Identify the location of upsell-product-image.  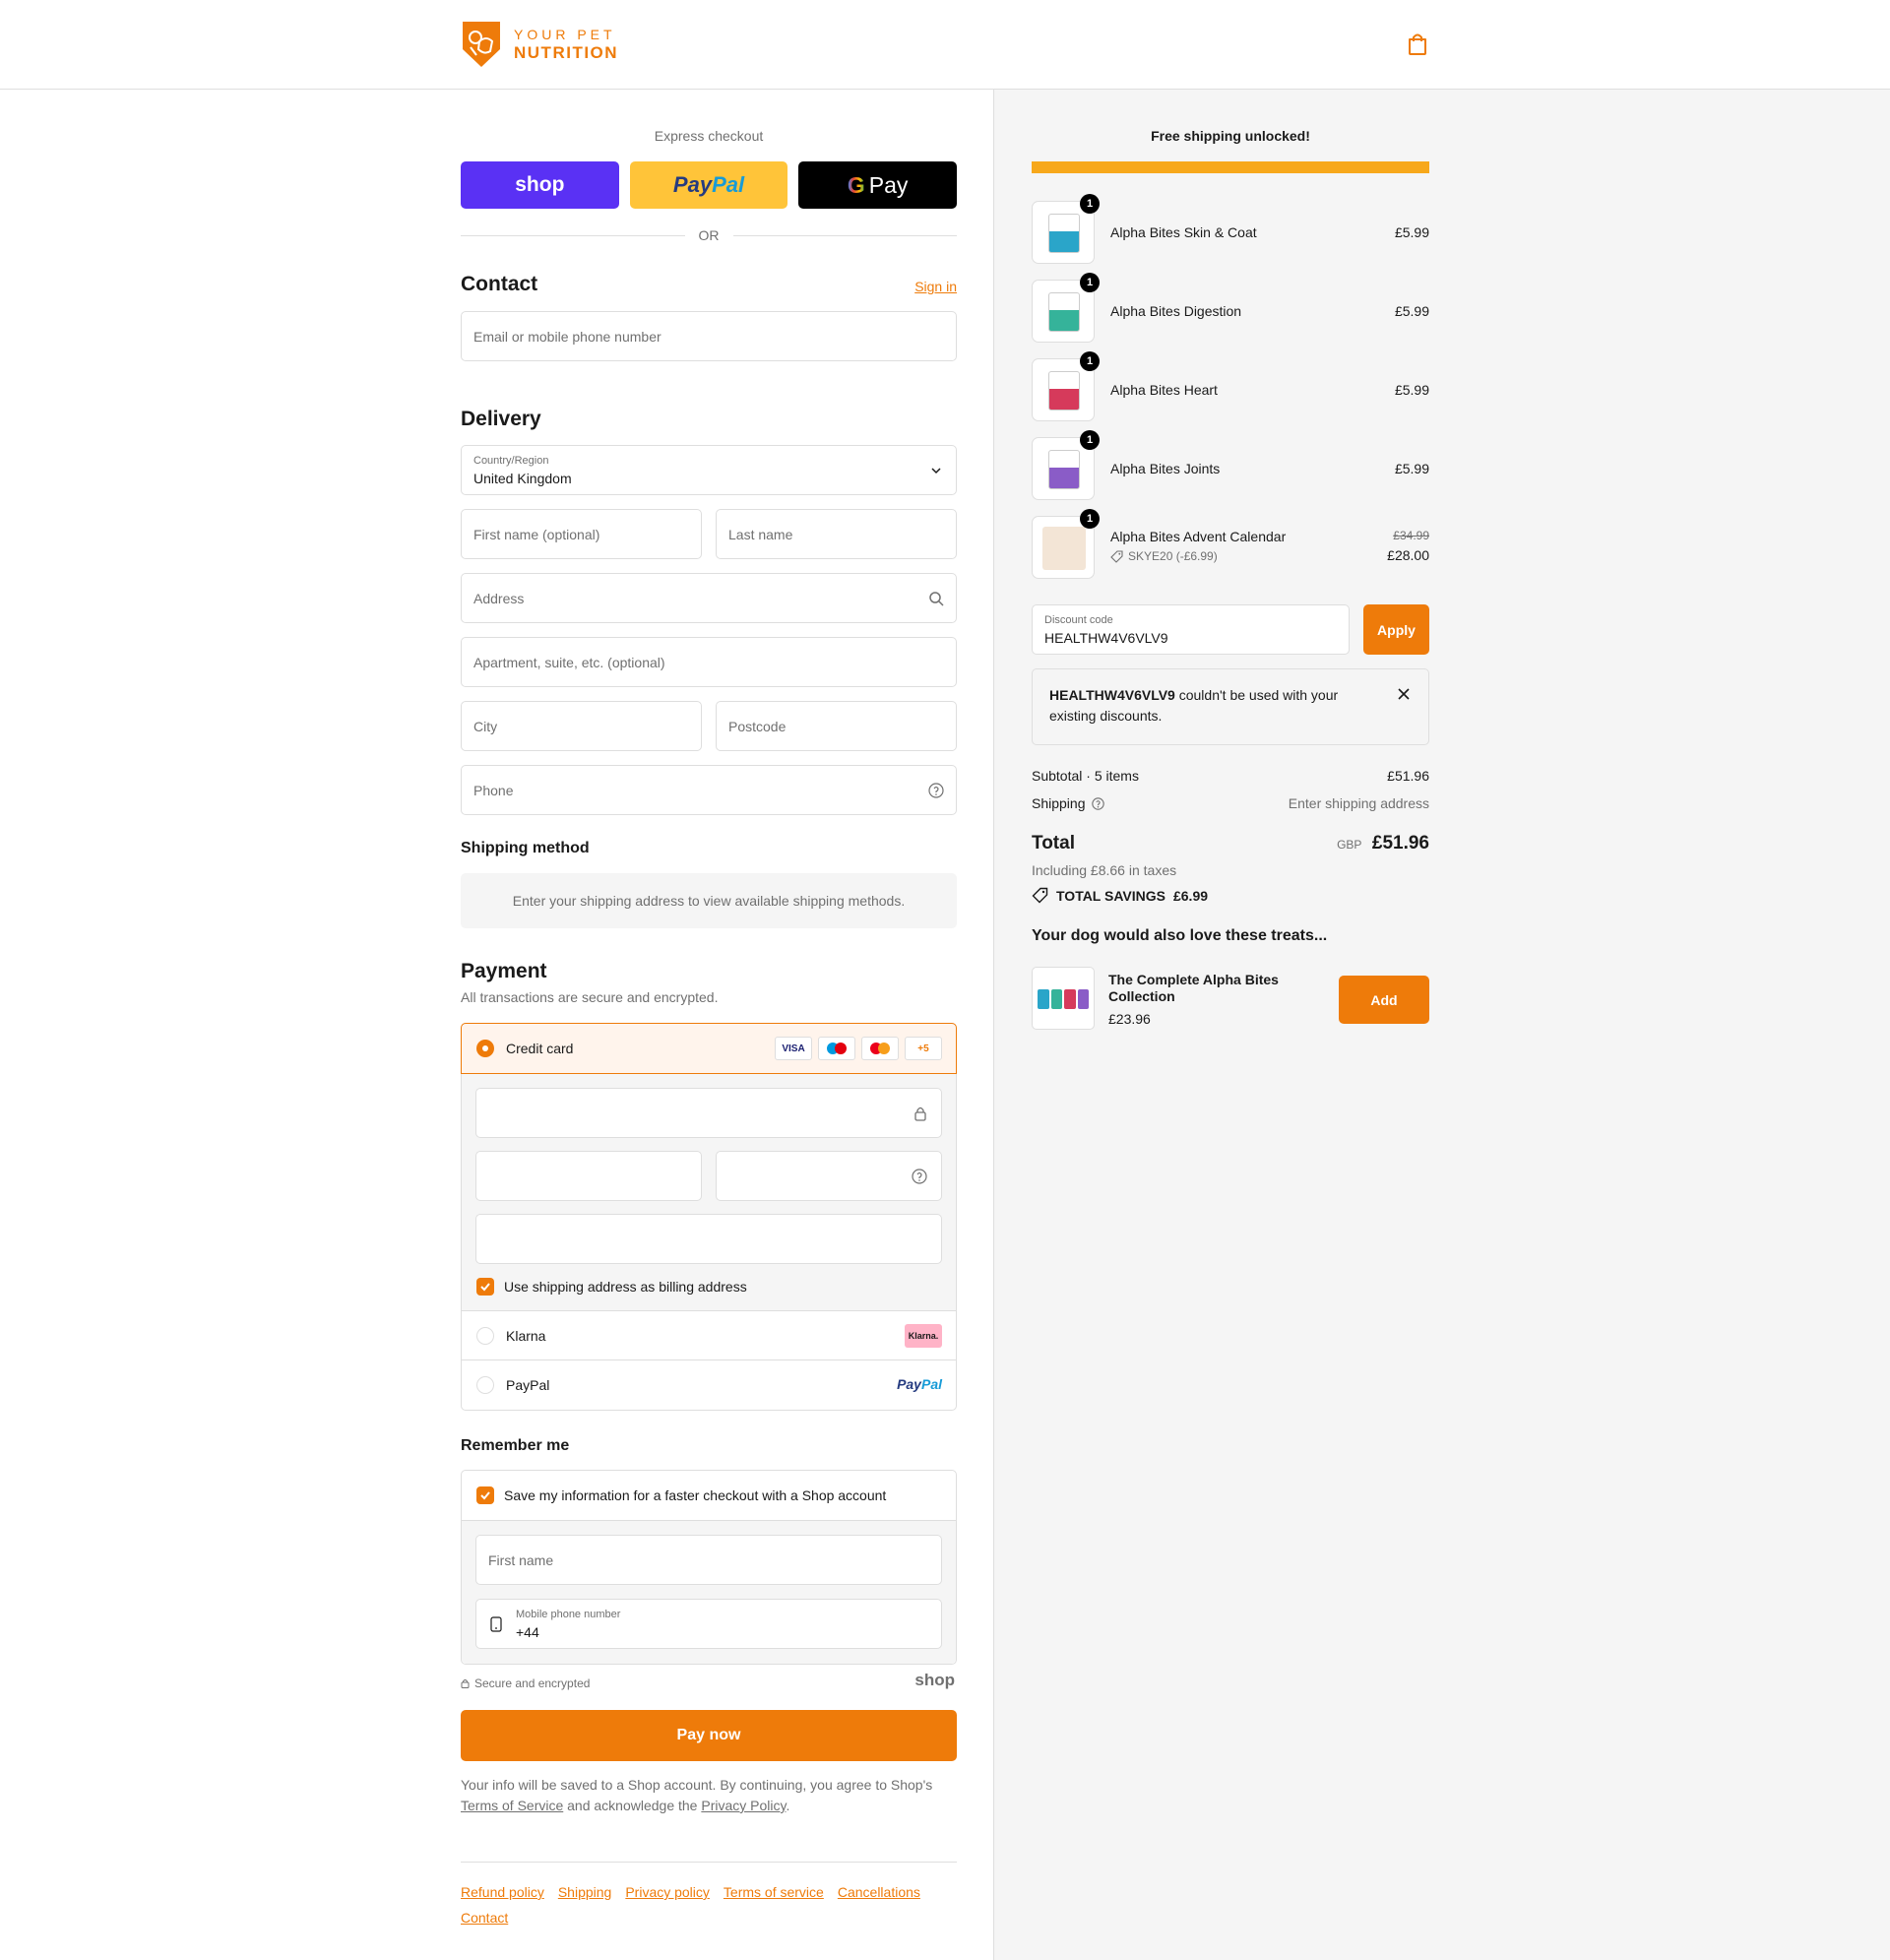
(1063, 998).